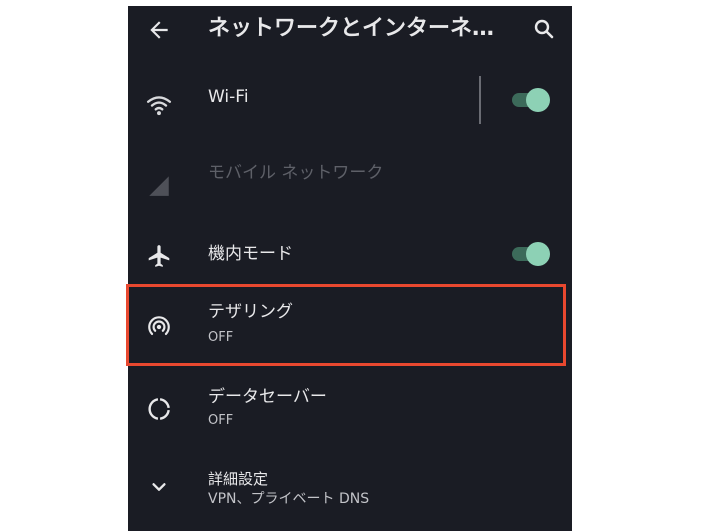 Image resolution: width=708 pixels, height=531 pixels. What do you see at coordinates (159, 326) in the screenshot?
I see `hotspot-icon` at bounding box center [159, 326].